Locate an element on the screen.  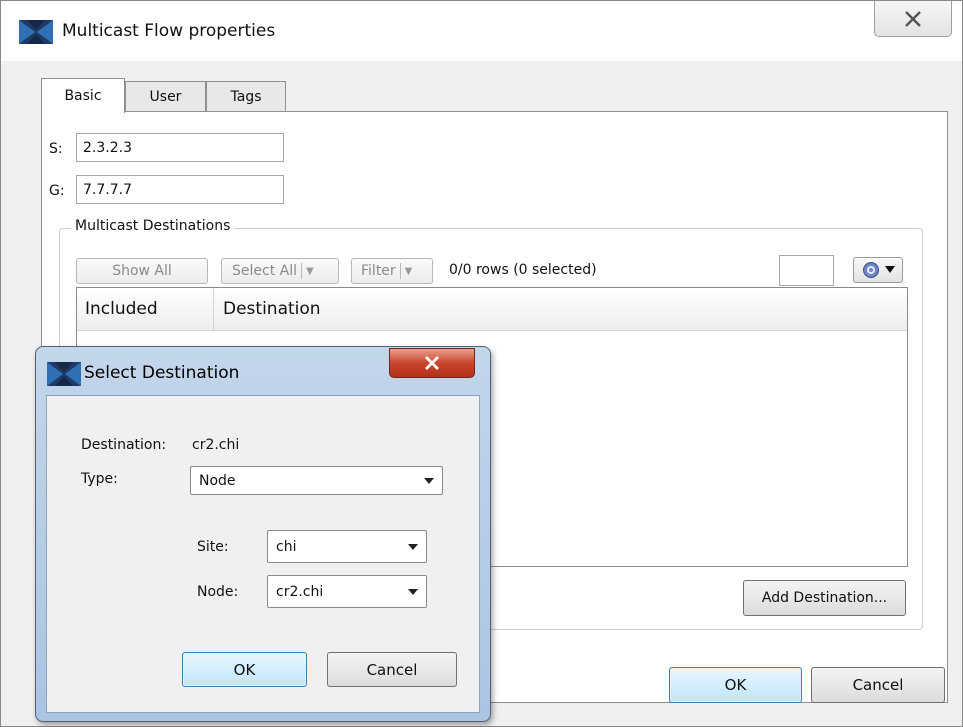
node-select: cr2.chi is located at coordinates (347, 591).